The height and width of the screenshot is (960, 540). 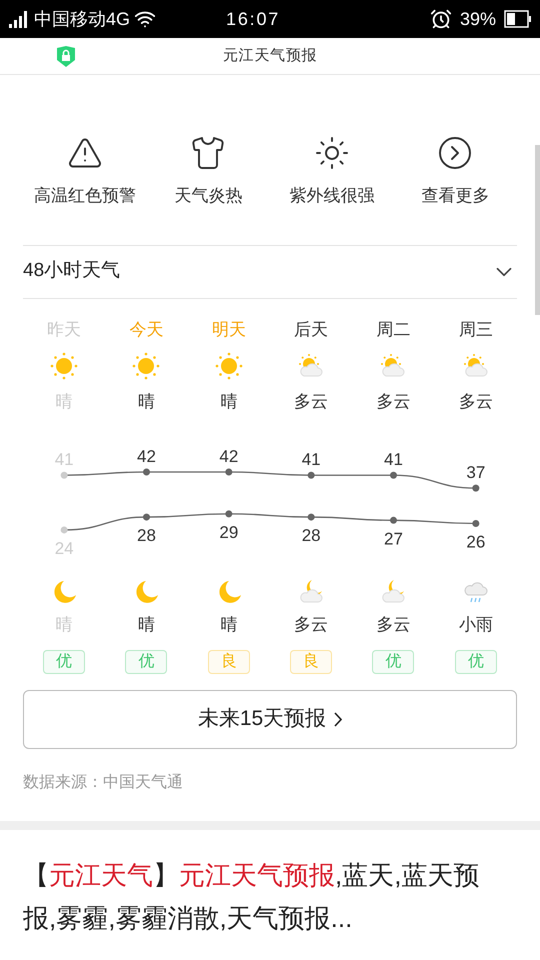 I want to click on temperature-label: 27, so click(x=393, y=538).